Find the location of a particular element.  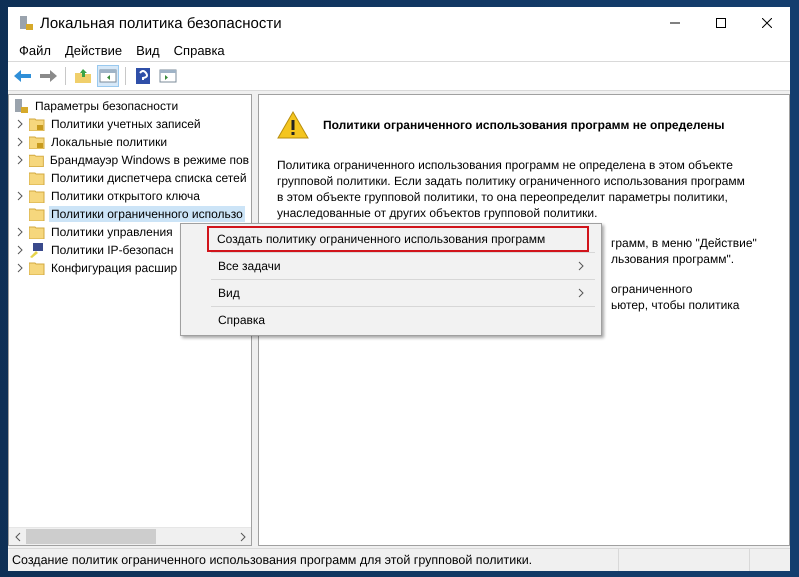

menu-item: Вид is located at coordinates (148, 50).